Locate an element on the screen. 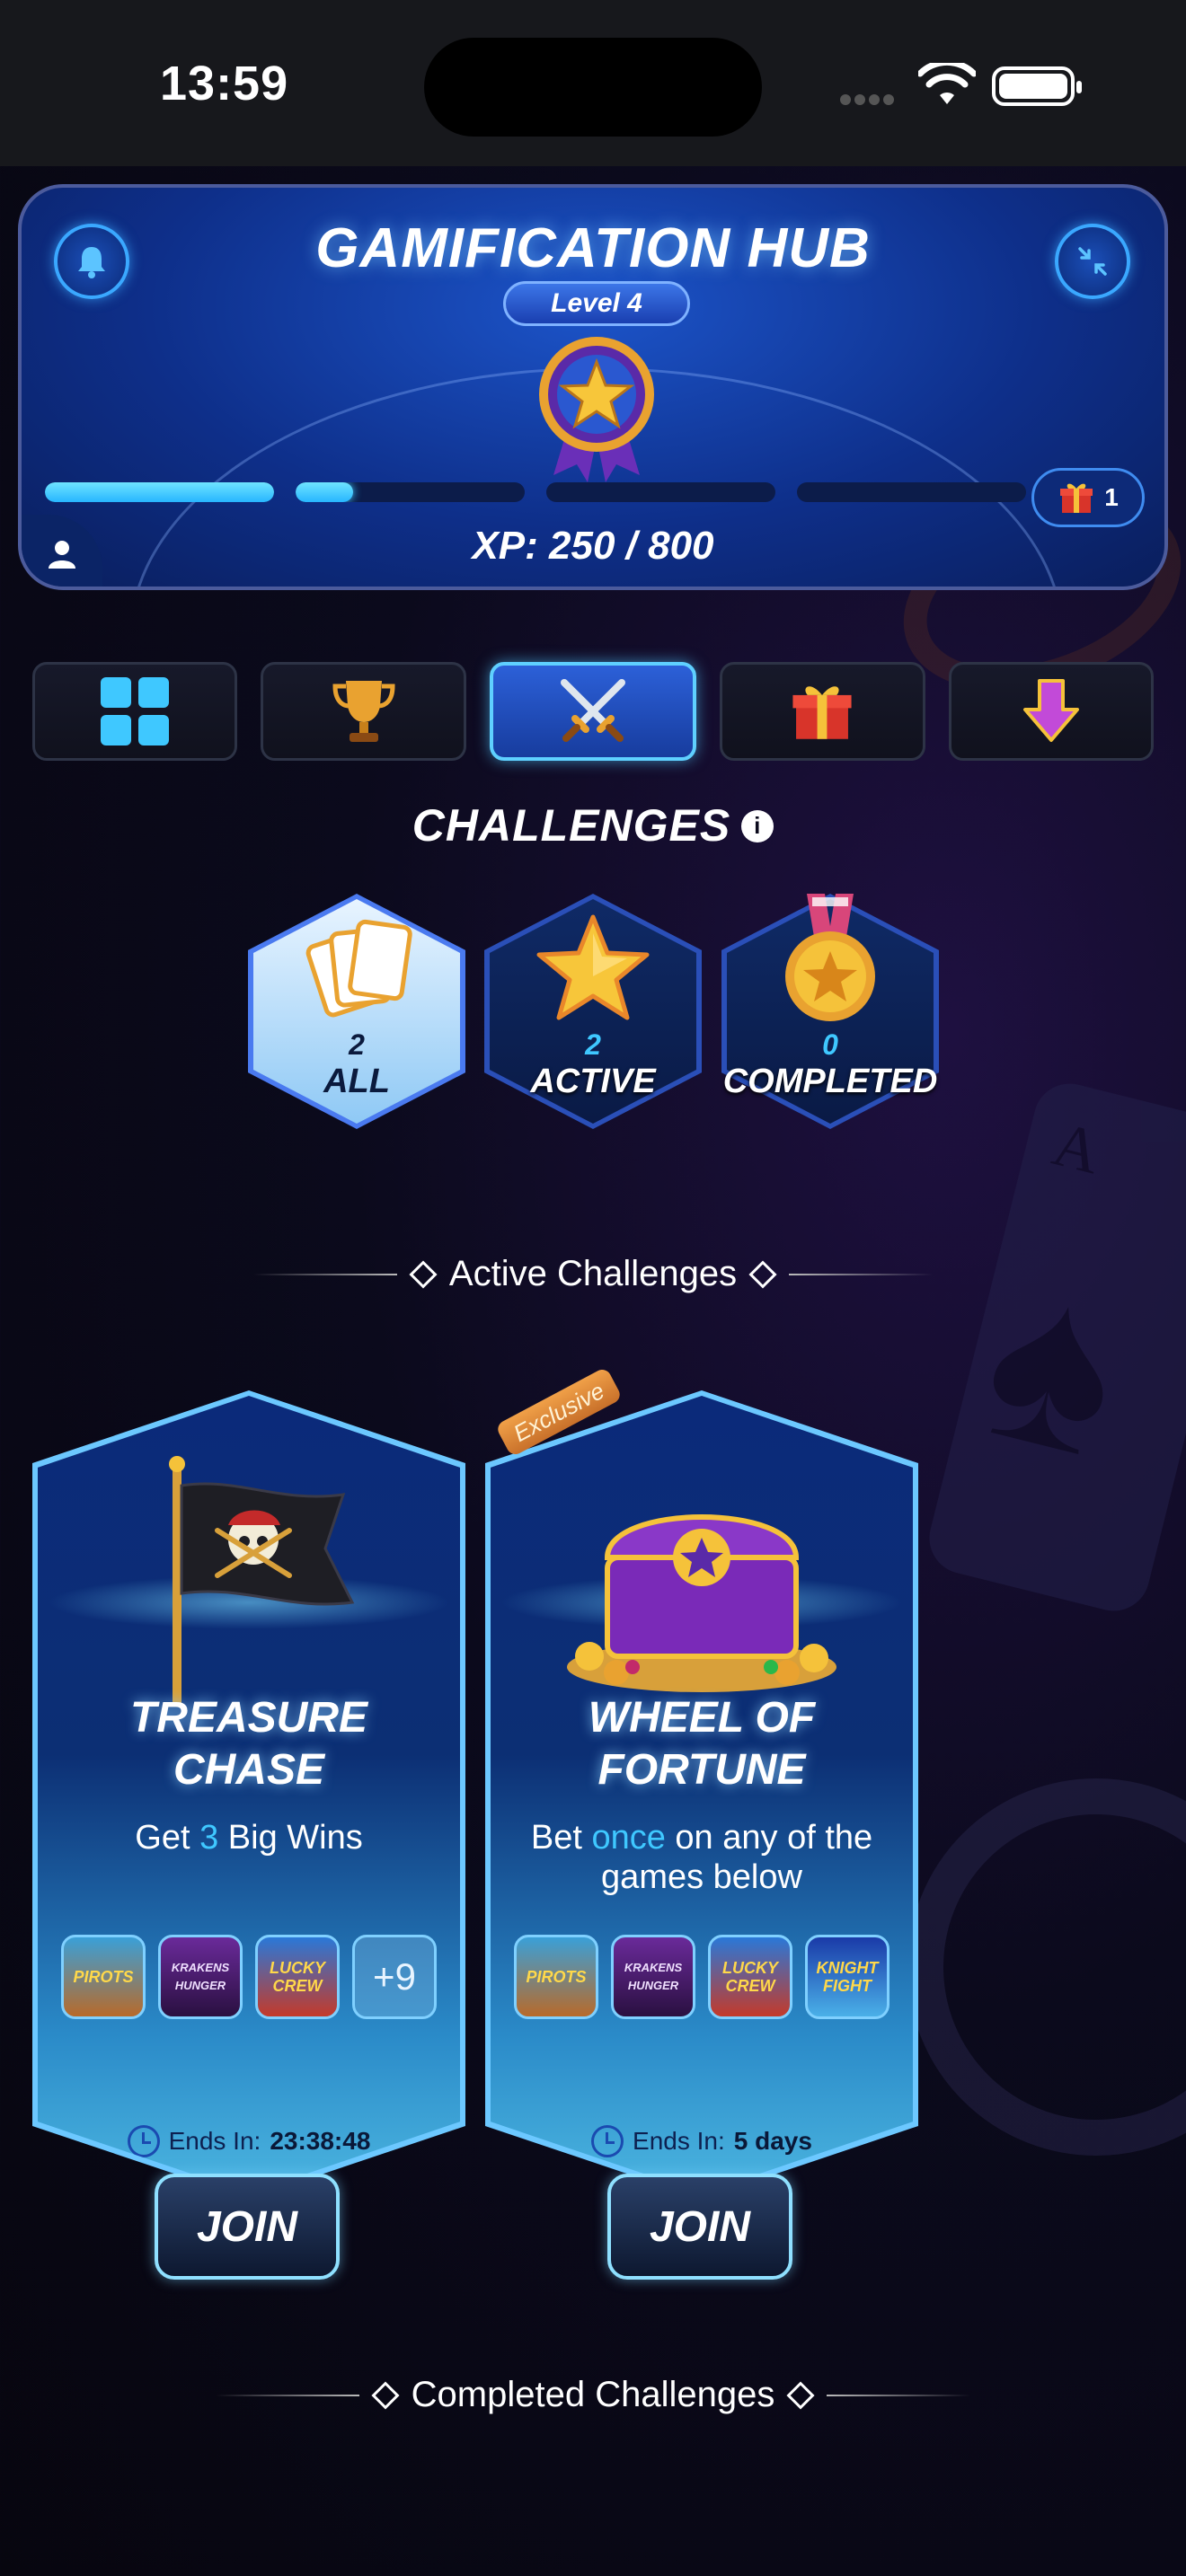 The height and width of the screenshot is (2576, 1186). download-arrow-icon is located at coordinates (1050, 710).